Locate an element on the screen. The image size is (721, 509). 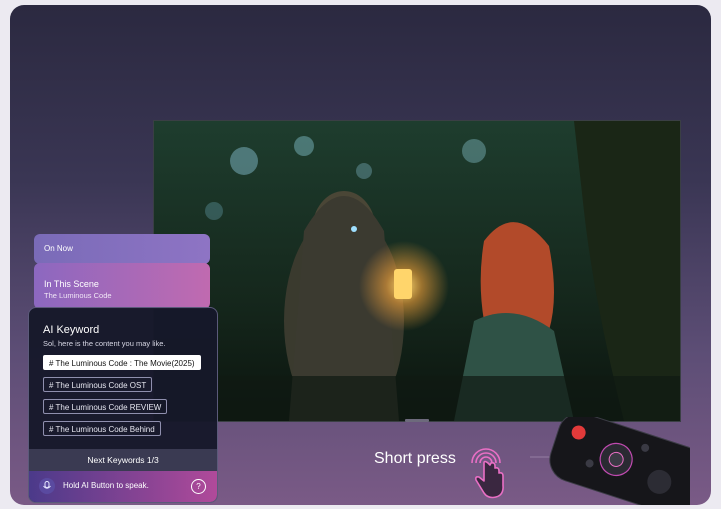
ai-keyword-title: AI Keyword is located at coordinates (71, 330).